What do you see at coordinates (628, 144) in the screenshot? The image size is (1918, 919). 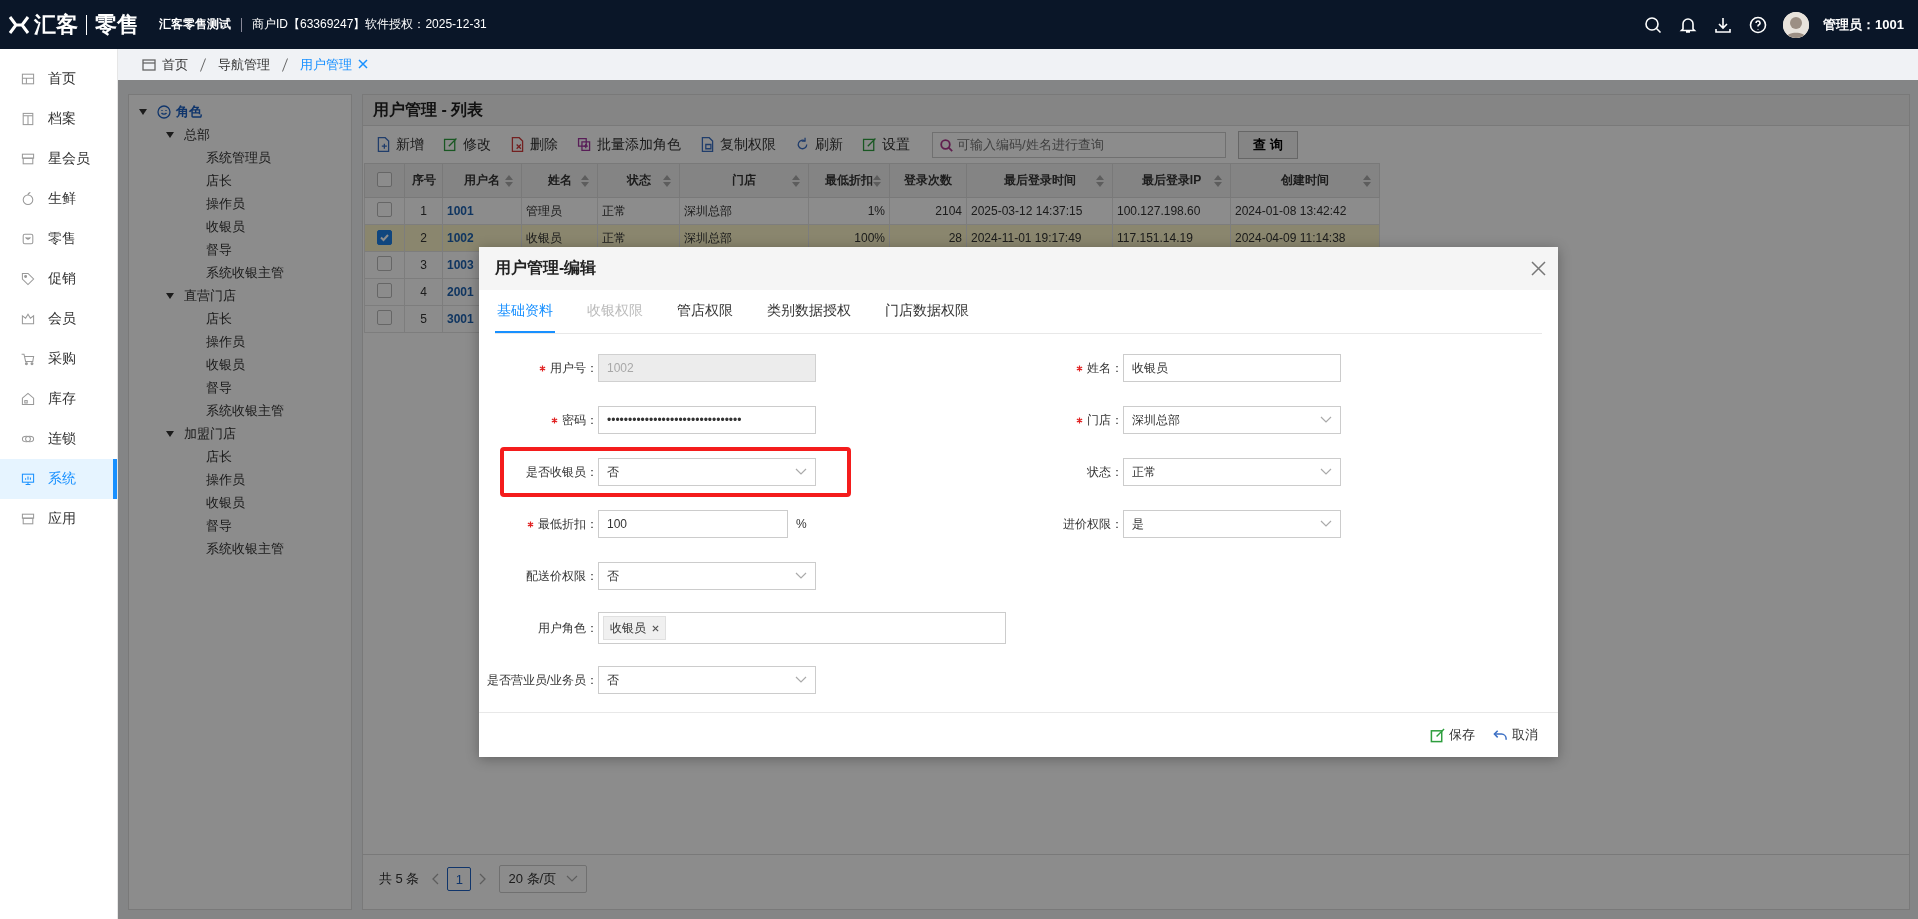 I see `toolbar-button: 批量添加角色` at bounding box center [628, 144].